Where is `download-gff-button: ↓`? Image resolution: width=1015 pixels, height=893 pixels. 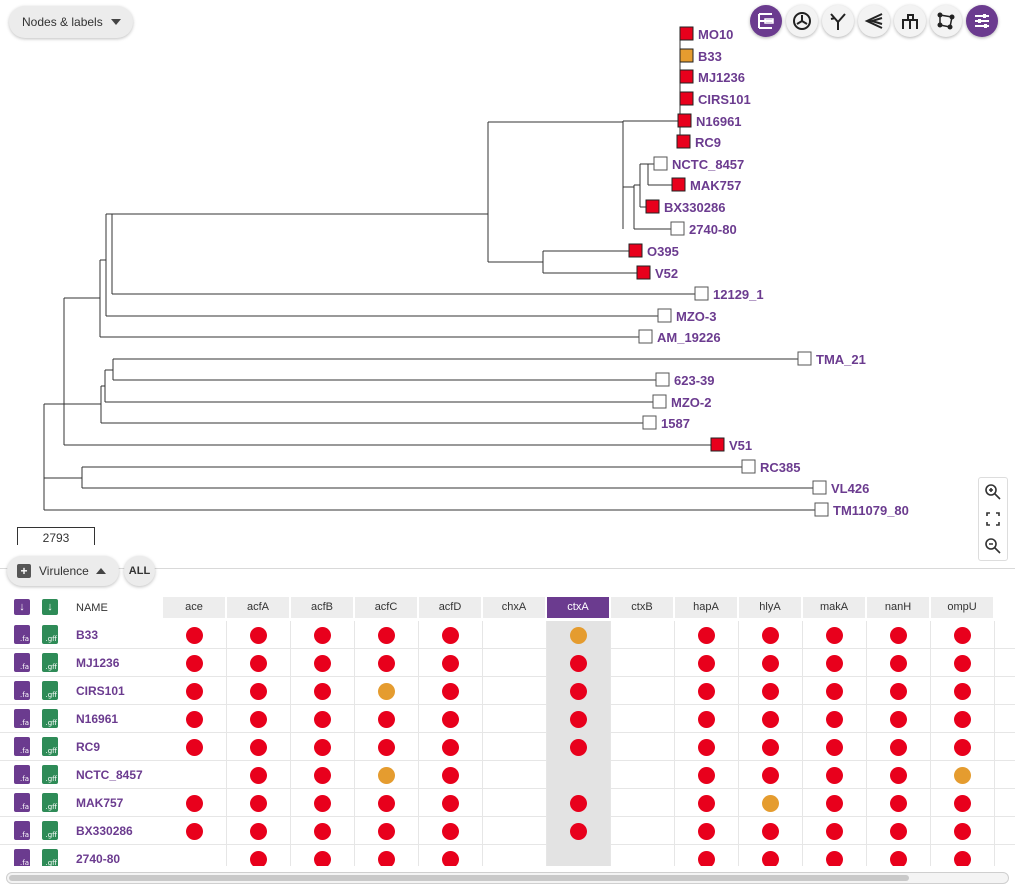 download-gff-button: ↓ is located at coordinates (50, 607).